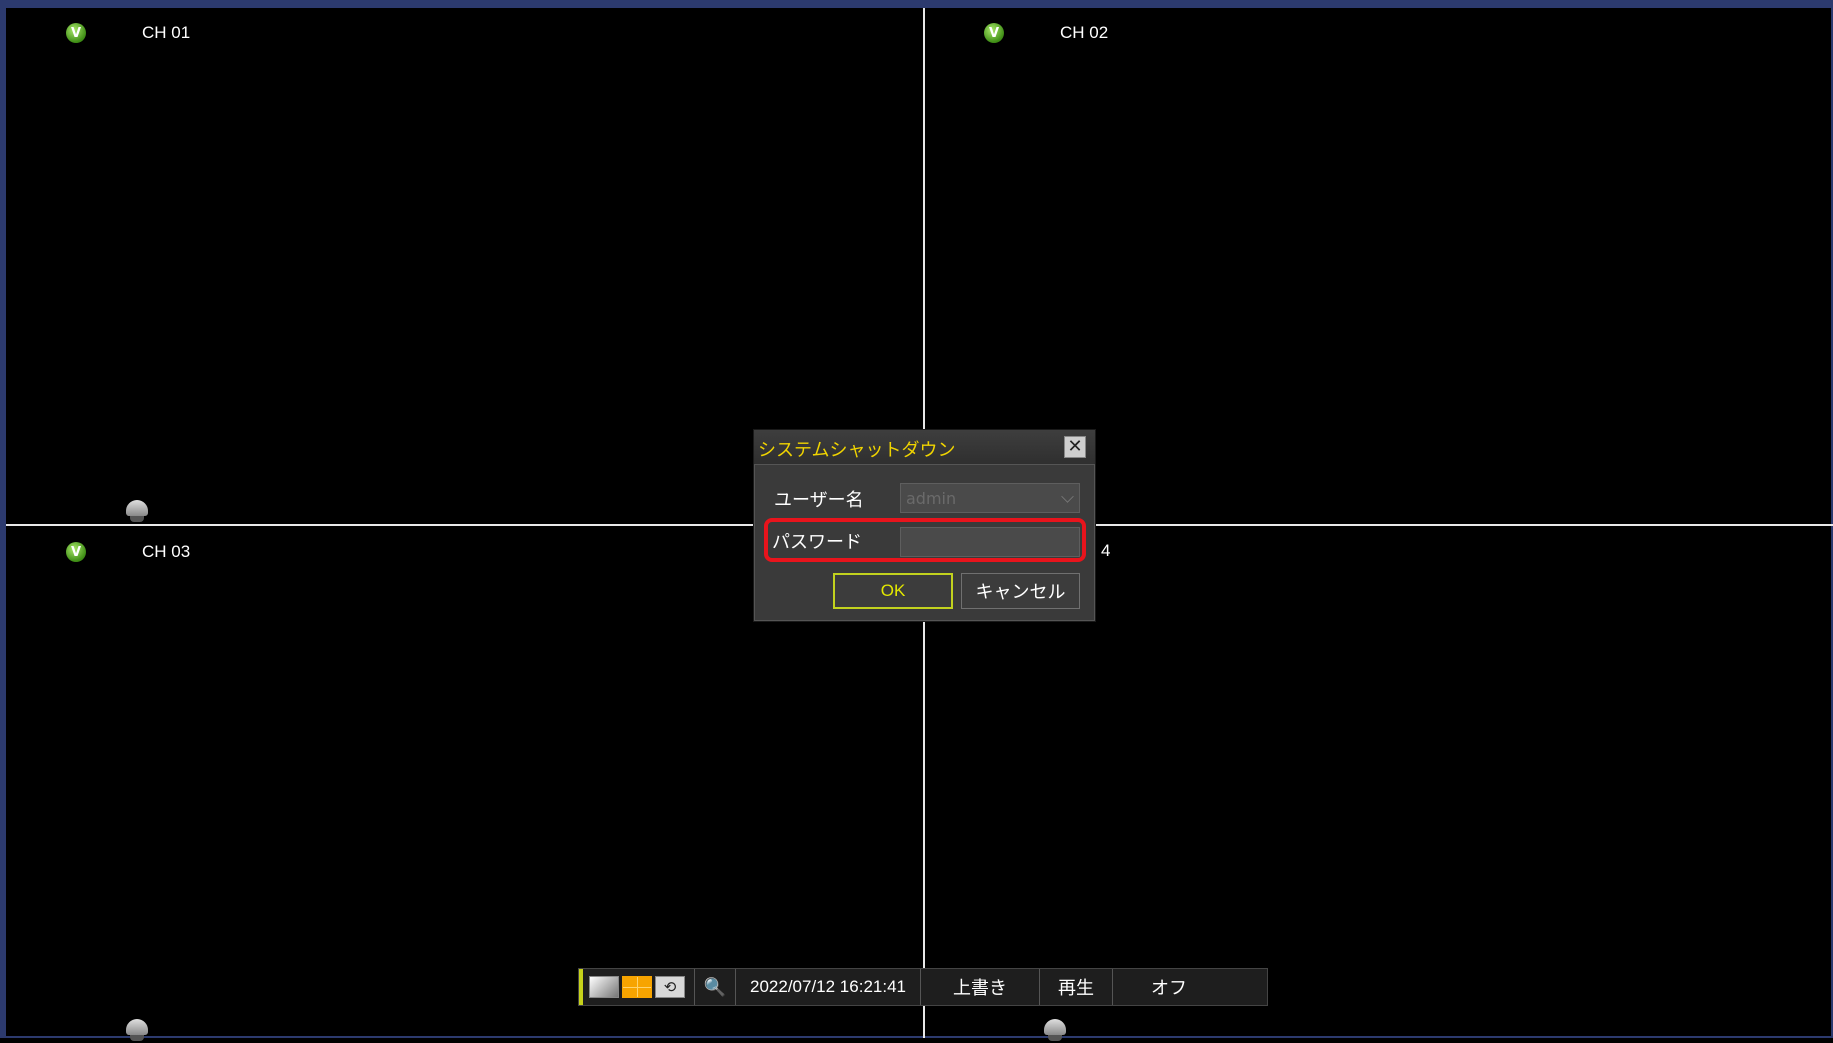 This screenshot has width=1833, height=1043. What do you see at coordinates (1169, 987) in the screenshot?
I see `off-button: オフ` at bounding box center [1169, 987].